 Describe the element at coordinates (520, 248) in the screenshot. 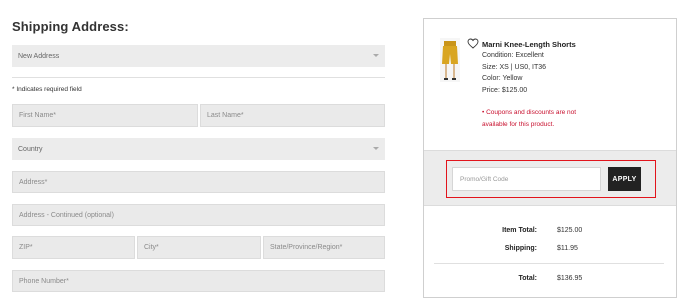

I see `shipping-label: Shipping:` at that location.